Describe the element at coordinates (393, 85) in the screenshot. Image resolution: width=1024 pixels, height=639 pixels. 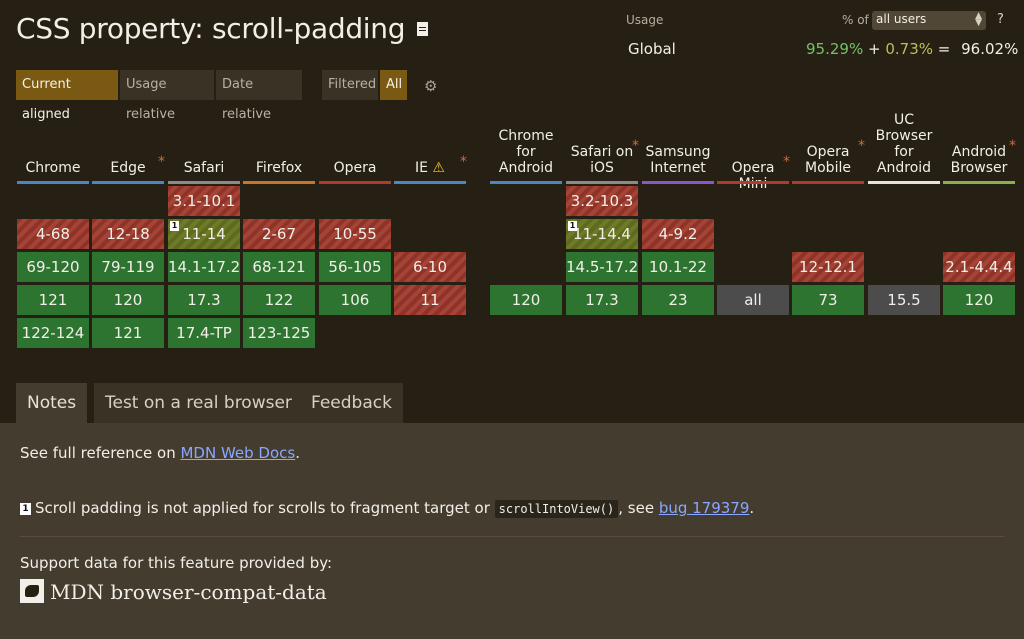
I see `all-button: All` at that location.